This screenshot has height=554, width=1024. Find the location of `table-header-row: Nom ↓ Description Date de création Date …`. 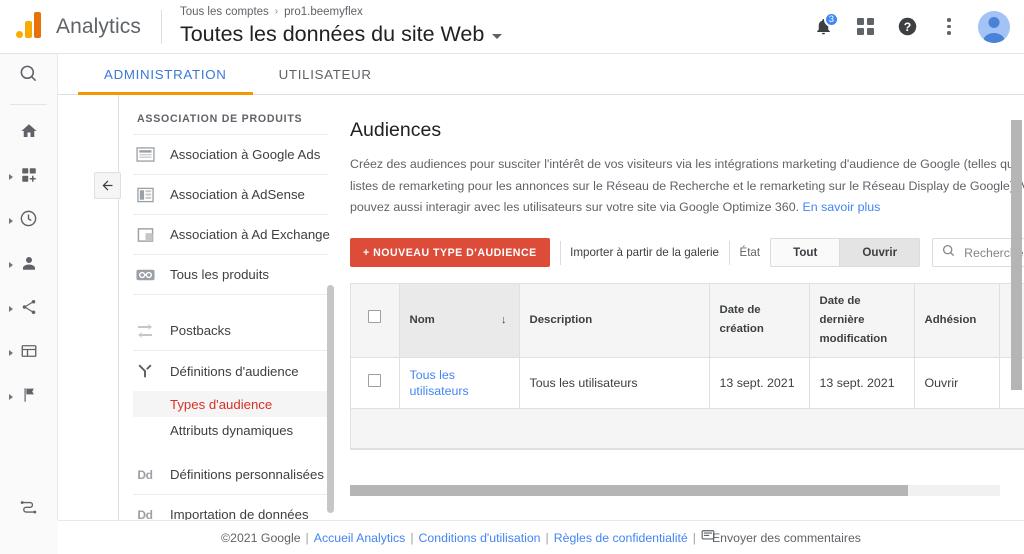

table-header-row: Nom ↓ Description Date de création Date … is located at coordinates (687, 320).